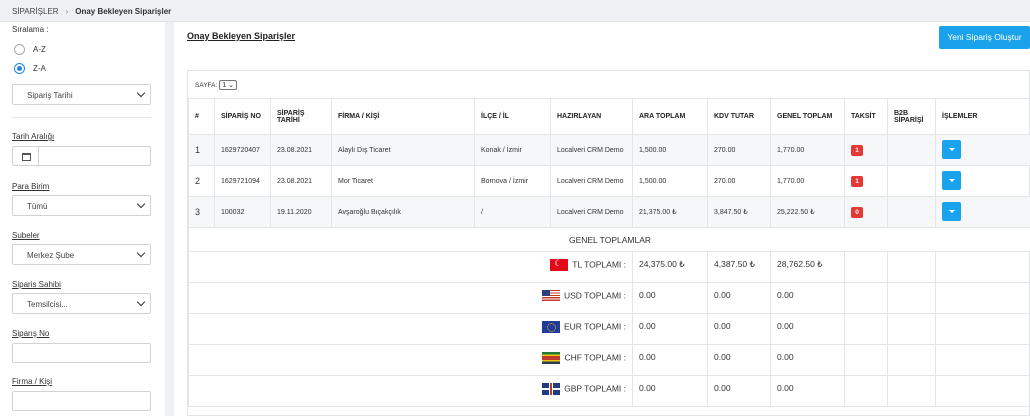 Image resolution: width=1030 pixels, height=416 pixels. I want to click on tl-total-label: TL TOPLAMI :, so click(599, 264).